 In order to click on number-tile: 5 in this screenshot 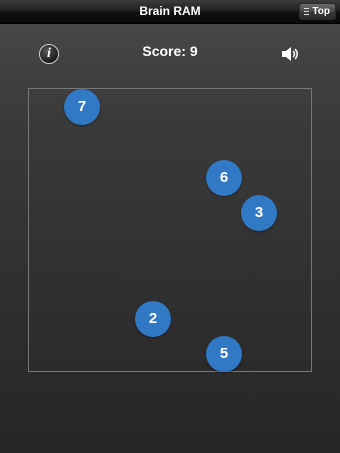, I will do `click(224, 354)`.